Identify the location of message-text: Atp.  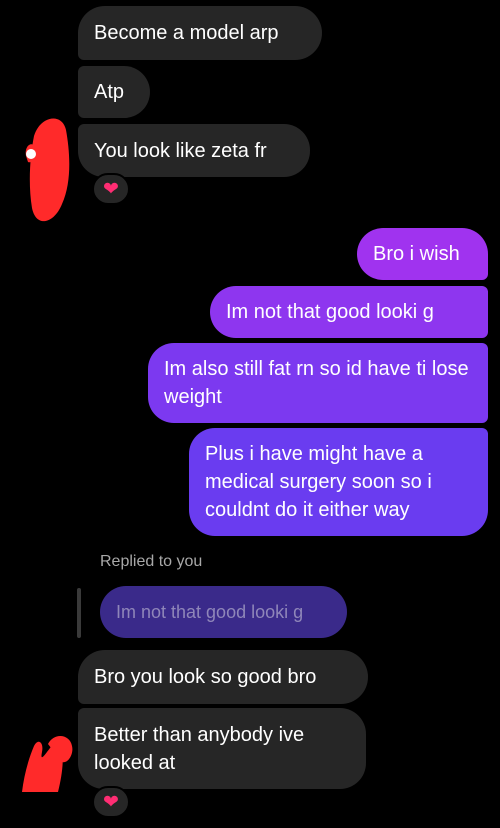
(109, 92).